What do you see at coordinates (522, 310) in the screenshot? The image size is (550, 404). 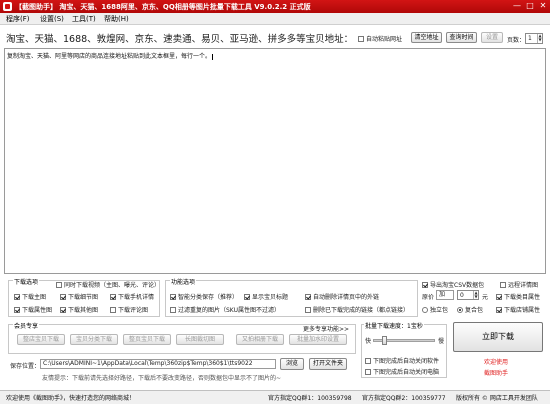 I see `download-shop-attr-label: 下载店铺属性` at bounding box center [522, 310].